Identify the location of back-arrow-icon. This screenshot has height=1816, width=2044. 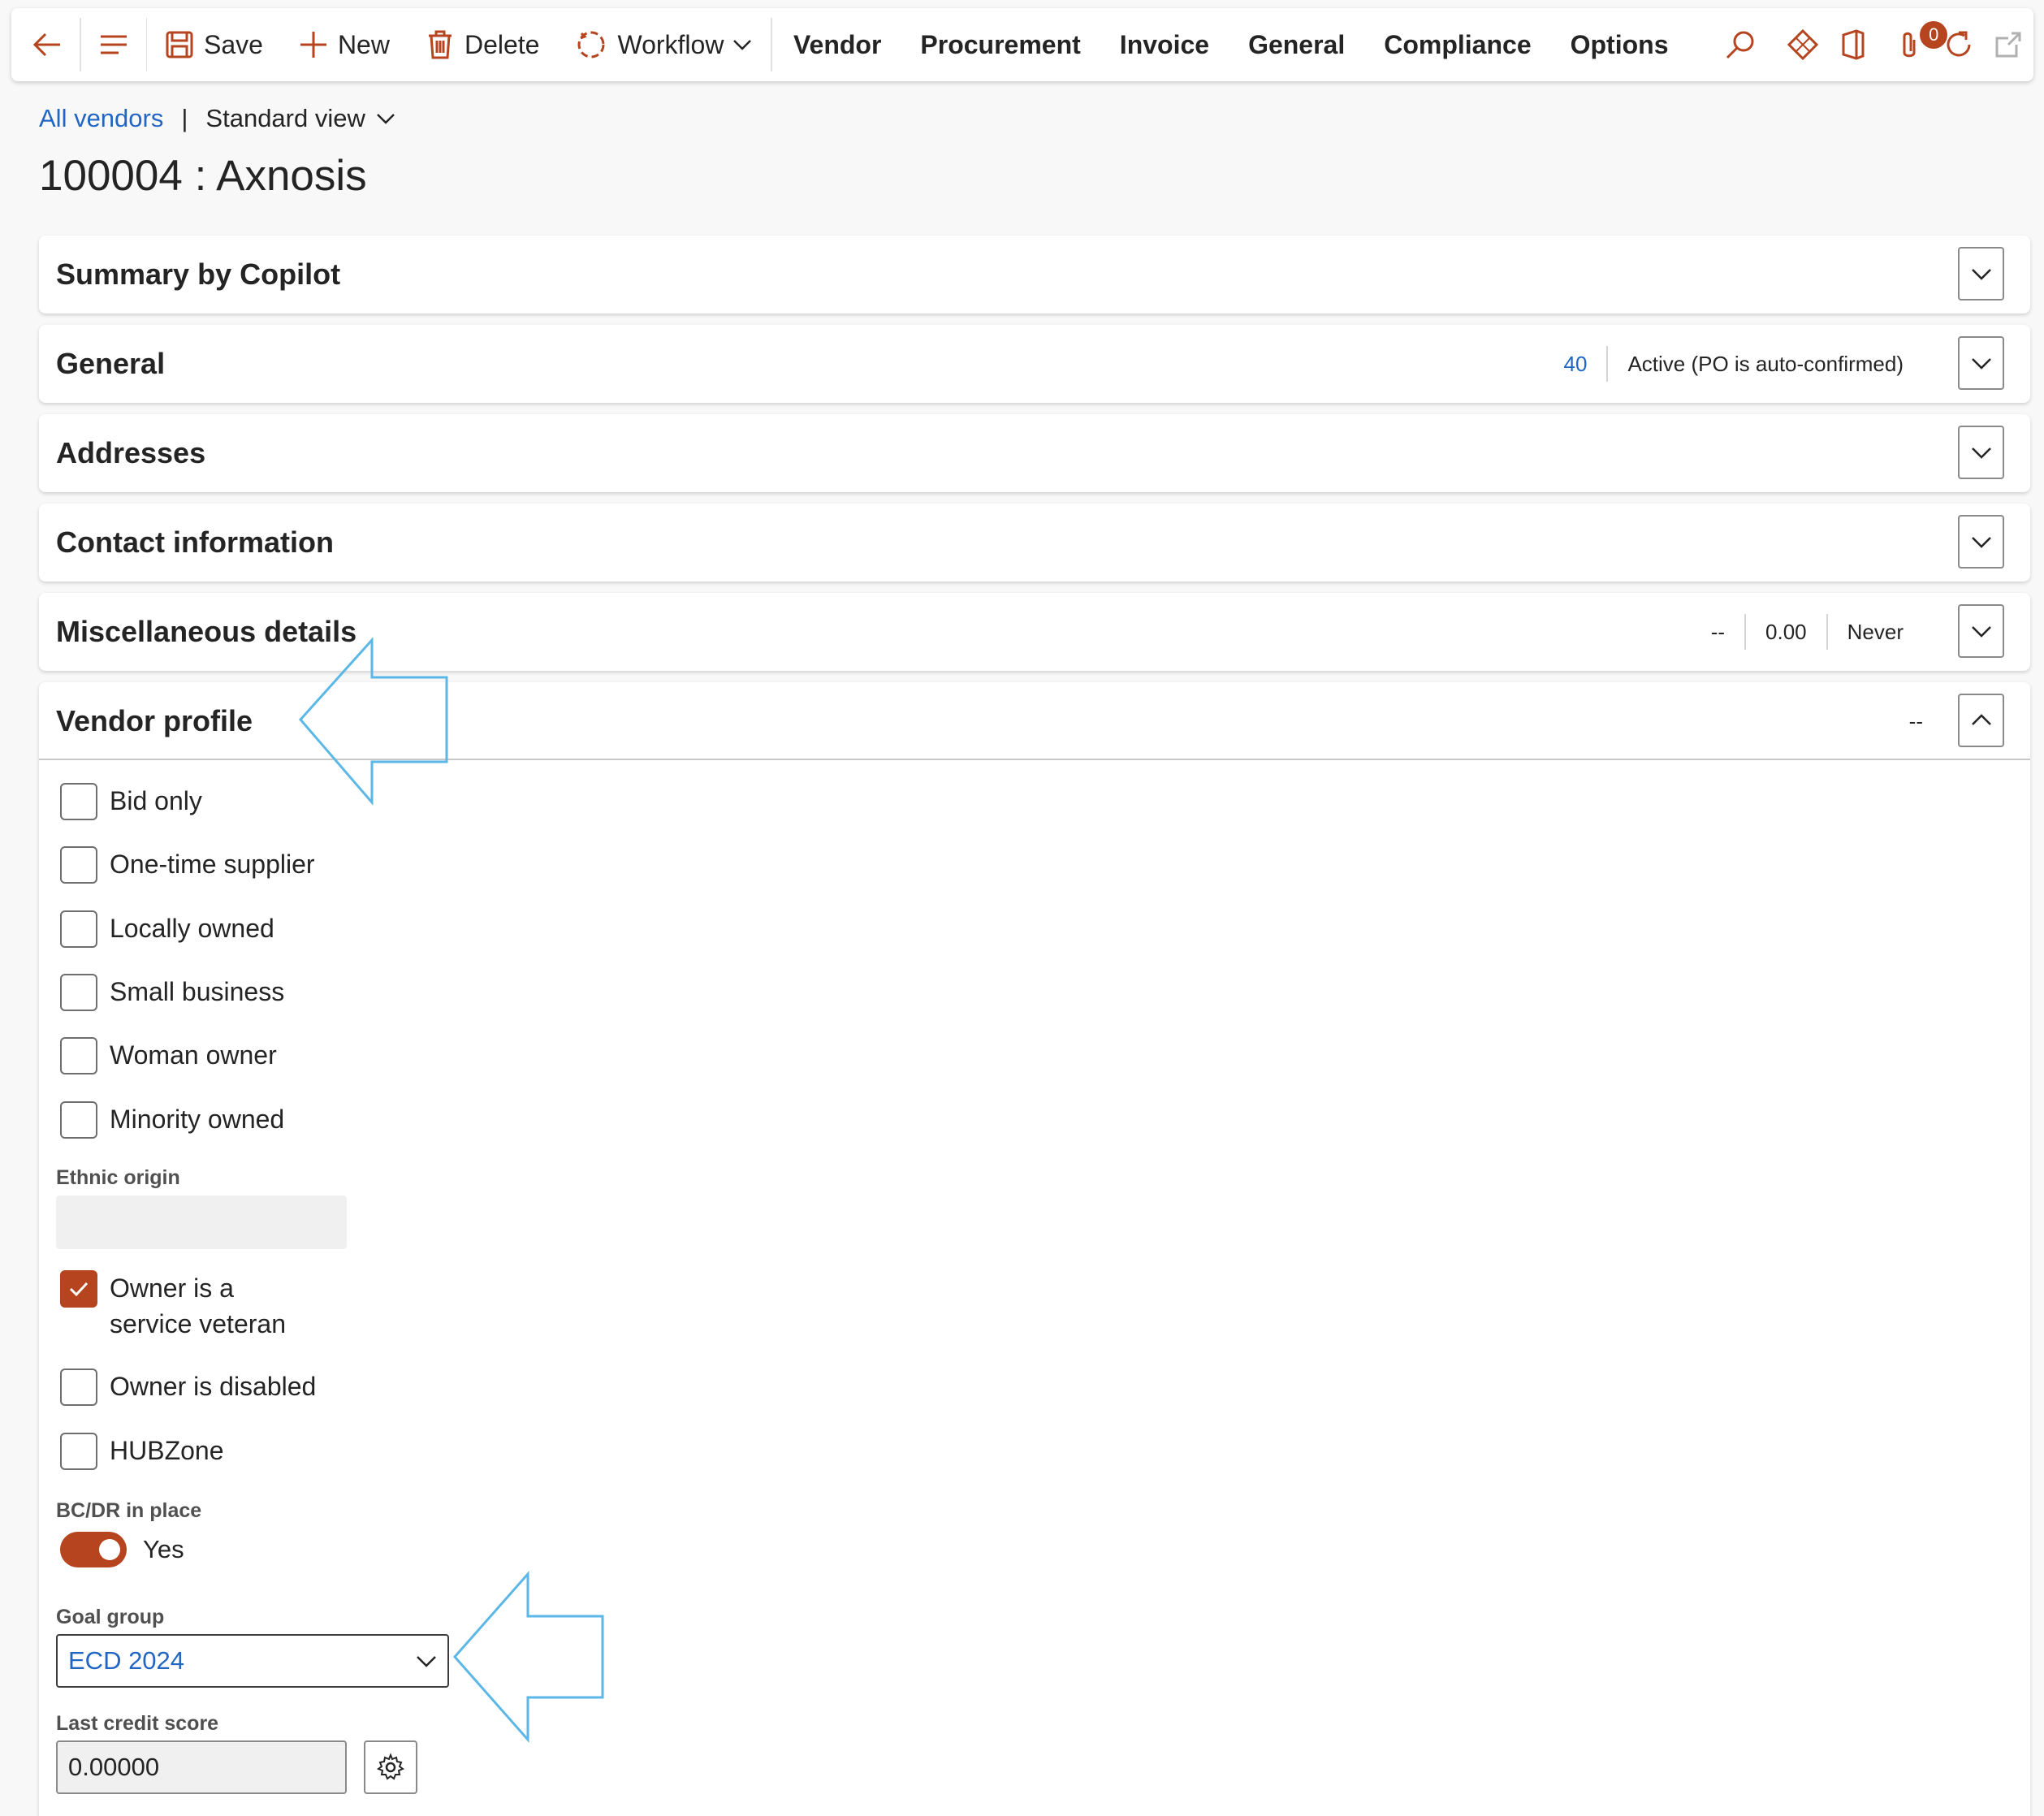
(46, 44).